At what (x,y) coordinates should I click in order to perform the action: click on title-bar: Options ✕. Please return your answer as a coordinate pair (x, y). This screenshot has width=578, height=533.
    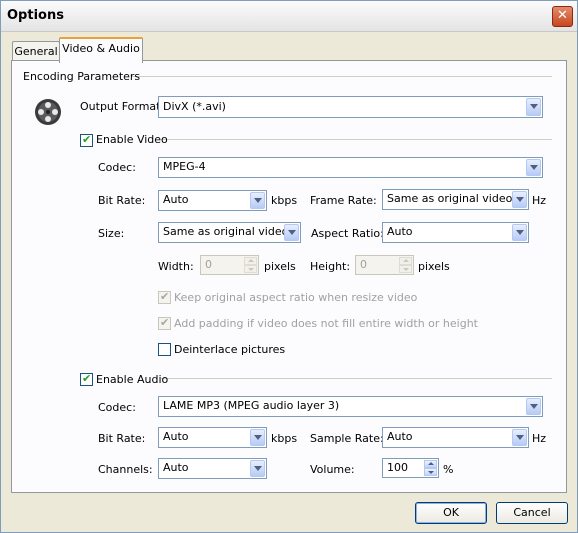
    Looking at the image, I should click on (289, 16).